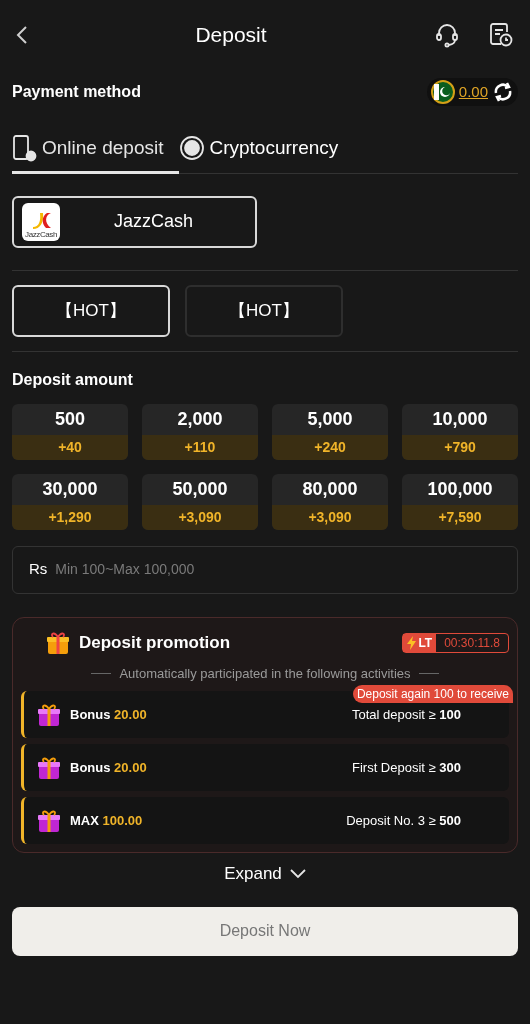 This screenshot has width=530, height=1024. What do you see at coordinates (412, 642) in the screenshot?
I see `lightning-icon` at bounding box center [412, 642].